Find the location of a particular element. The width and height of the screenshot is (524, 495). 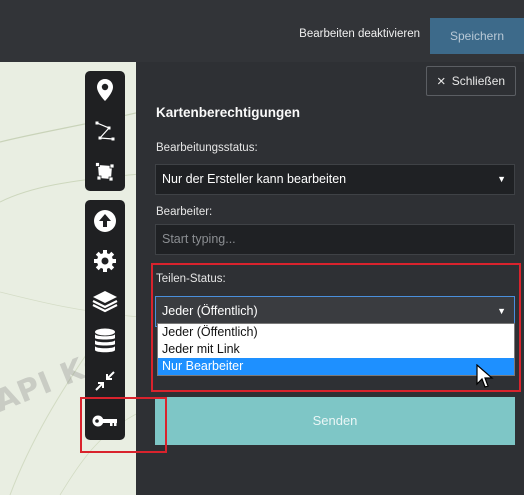

collapse-button is located at coordinates (105, 381).